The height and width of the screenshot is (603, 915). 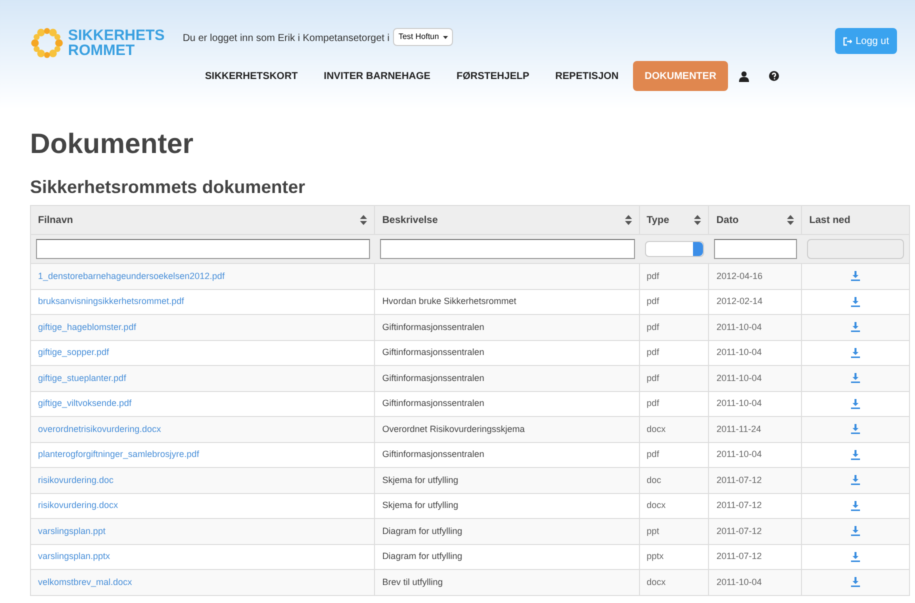 I want to click on column-header: Beskrivelse, so click(x=410, y=220).